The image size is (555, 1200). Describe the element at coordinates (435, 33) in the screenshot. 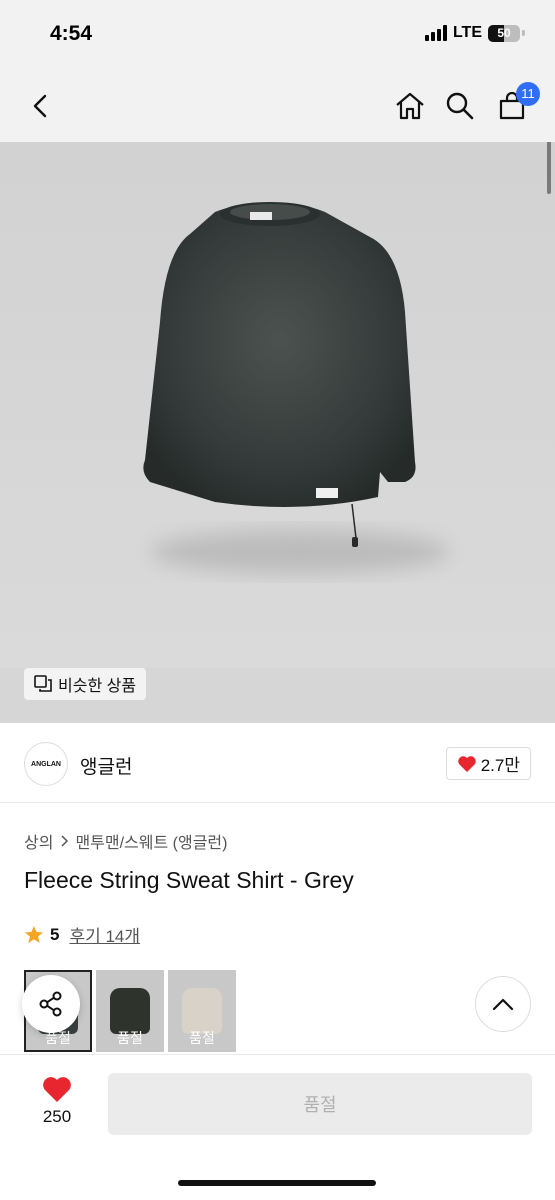

I see `signal-icon` at that location.